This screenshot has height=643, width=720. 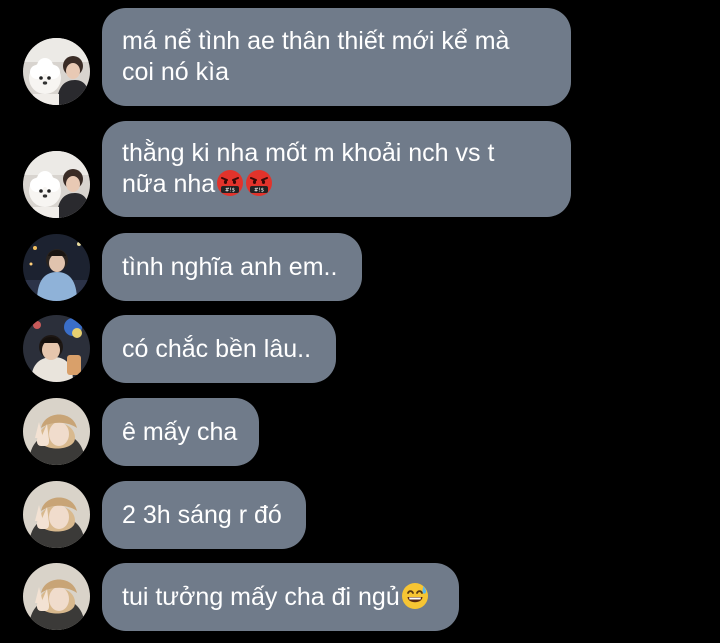 I want to click on message-text: 2 3h sáng r đó, so click(x=202, y=515).